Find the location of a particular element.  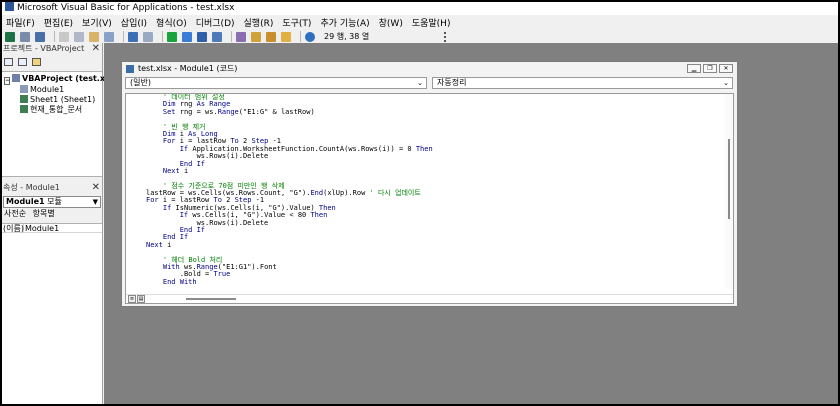

properties-window-icon is located at coordinates (256, 36).